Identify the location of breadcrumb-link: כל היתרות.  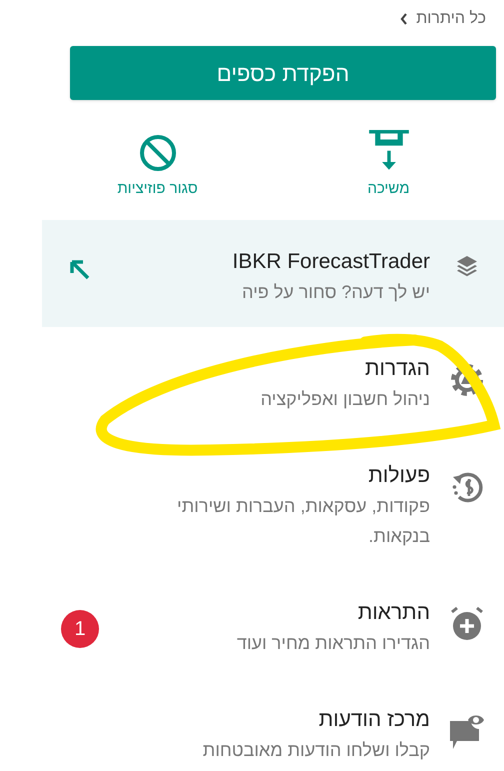
(451, 18).